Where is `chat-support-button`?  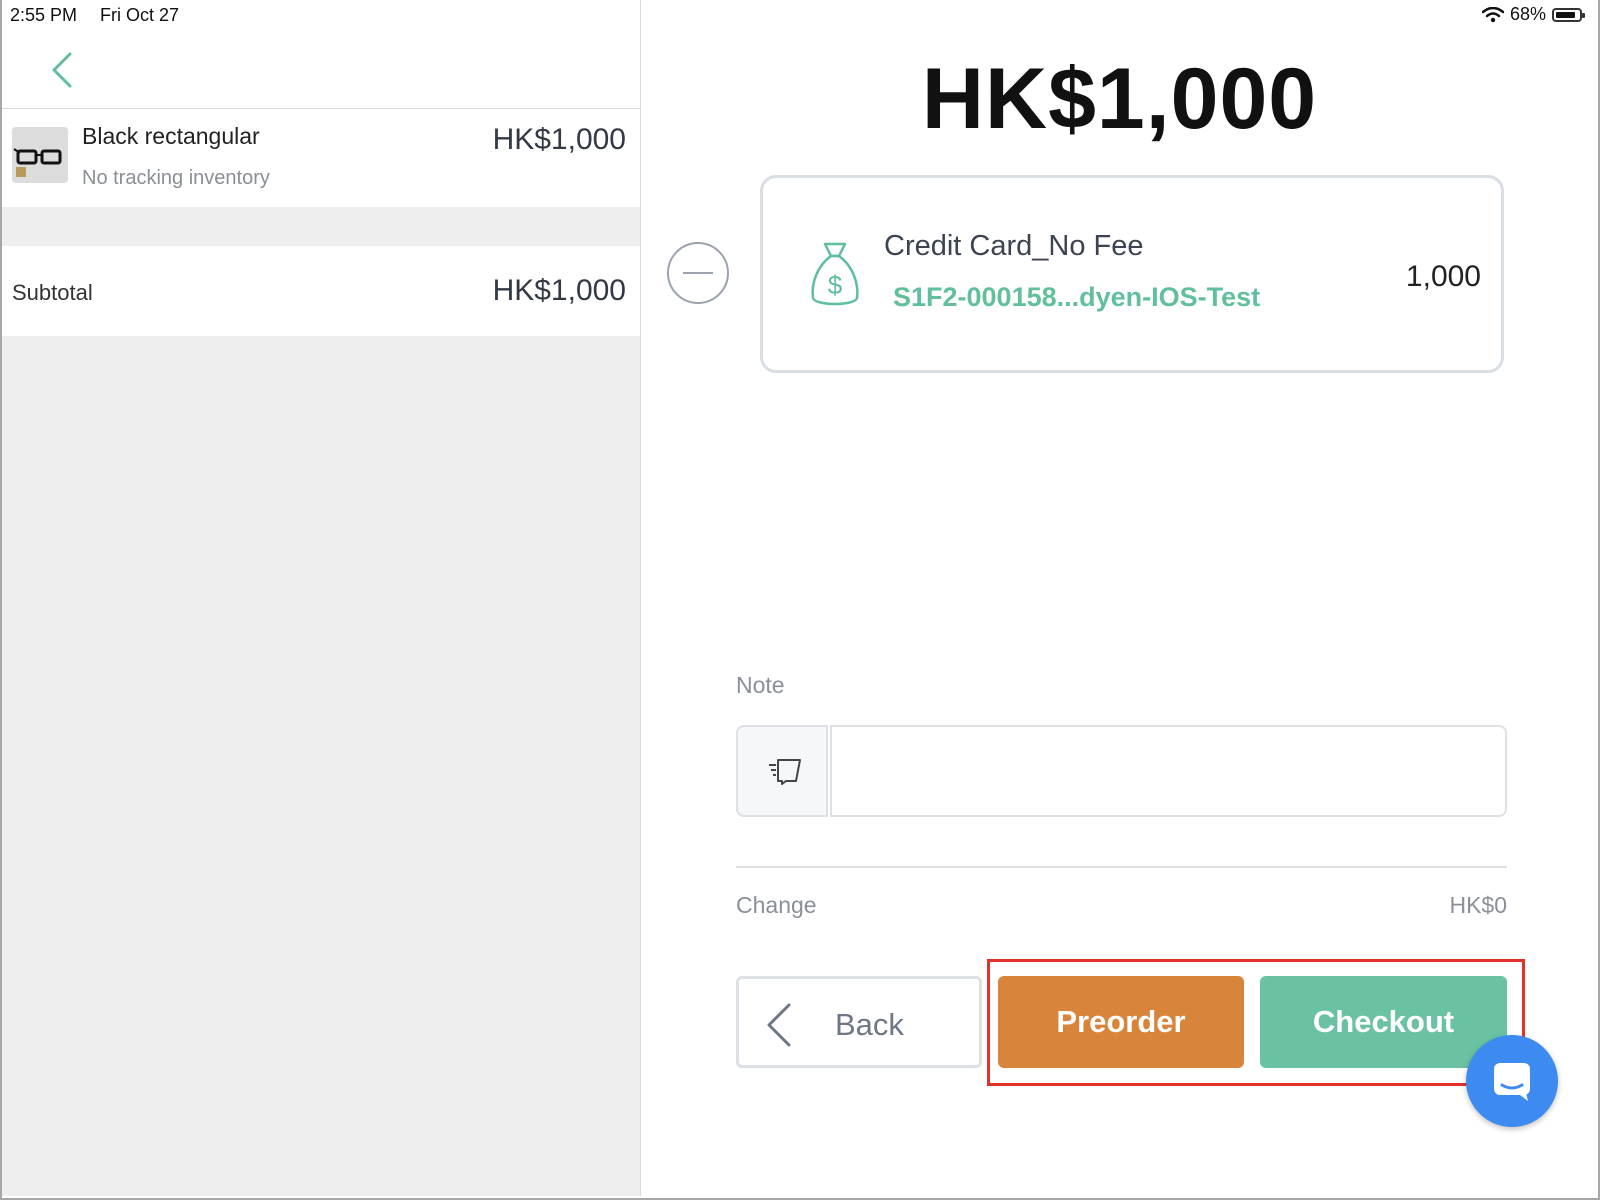 chat-support-button is located at coordinates (1512, 1081).